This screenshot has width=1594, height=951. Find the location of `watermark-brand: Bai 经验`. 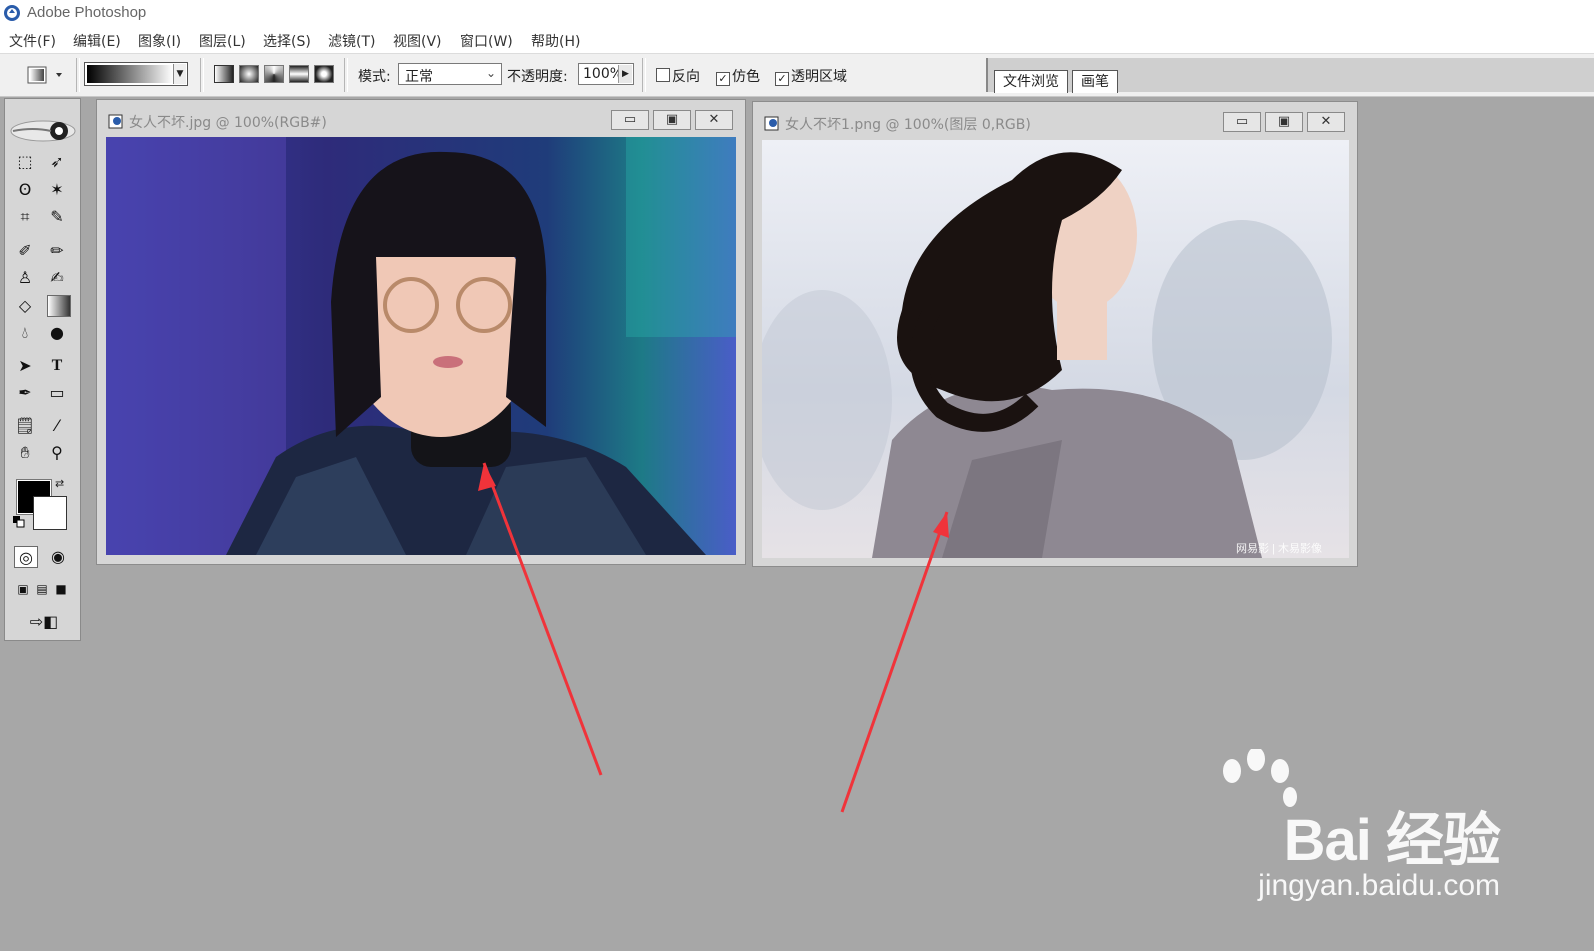

watermark-brand: Bai 经验 is located at coordinates (1392, 840).